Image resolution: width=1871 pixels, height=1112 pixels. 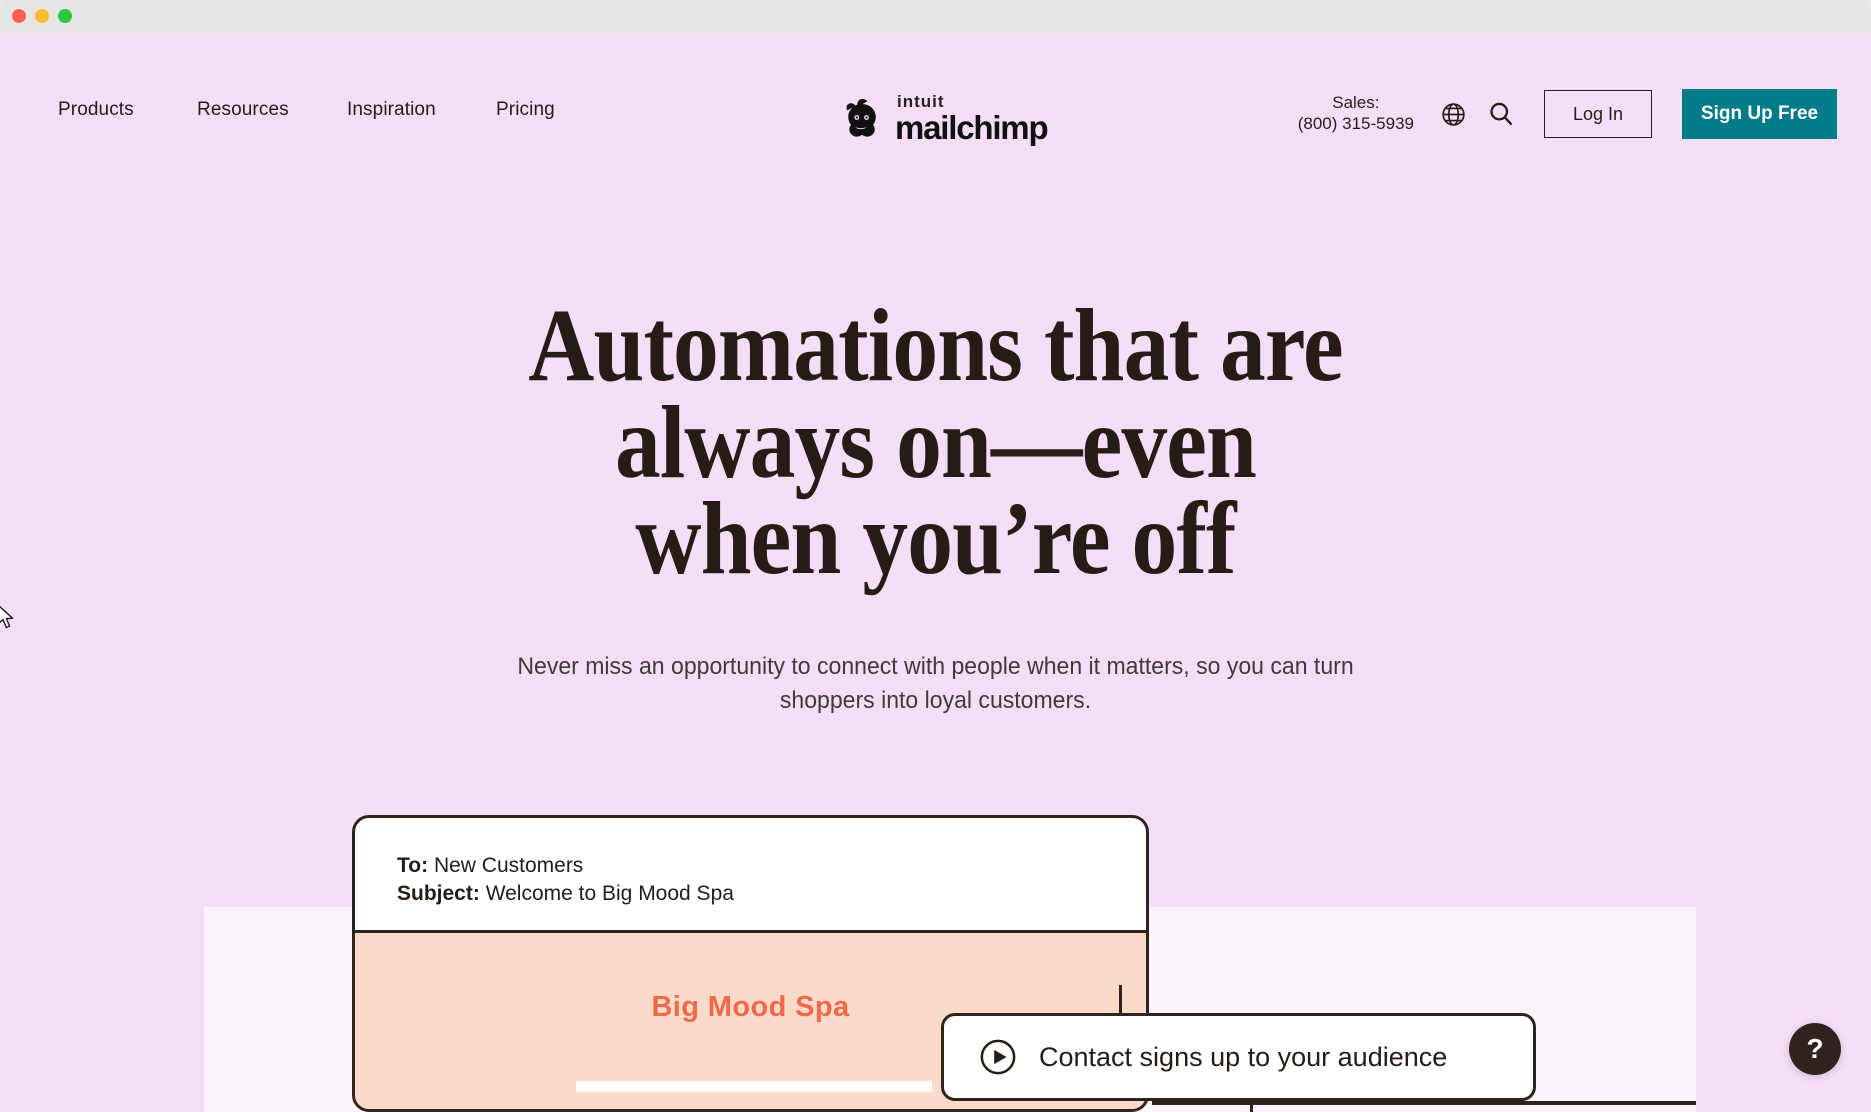 I want to click on nav-item-inspiration: Inspiration, so click(x=391, y=110).